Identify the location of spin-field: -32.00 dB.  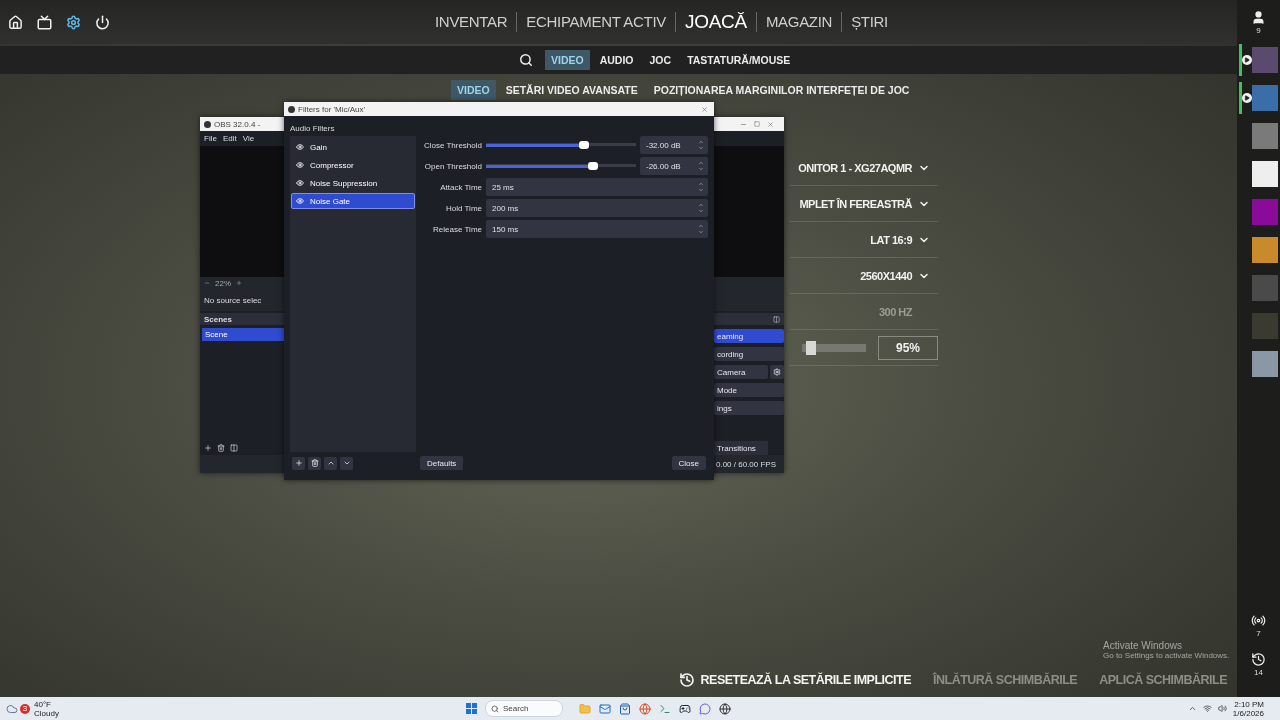
(674, 145).